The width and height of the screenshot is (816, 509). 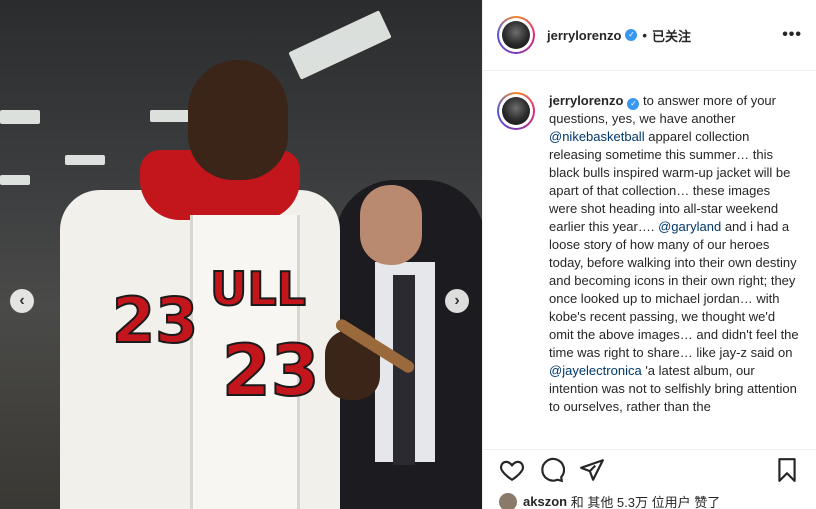 What do you see at coordinates (592, 470) in the screenshot?
I see `share-icon` at bounding box center [592, 470].